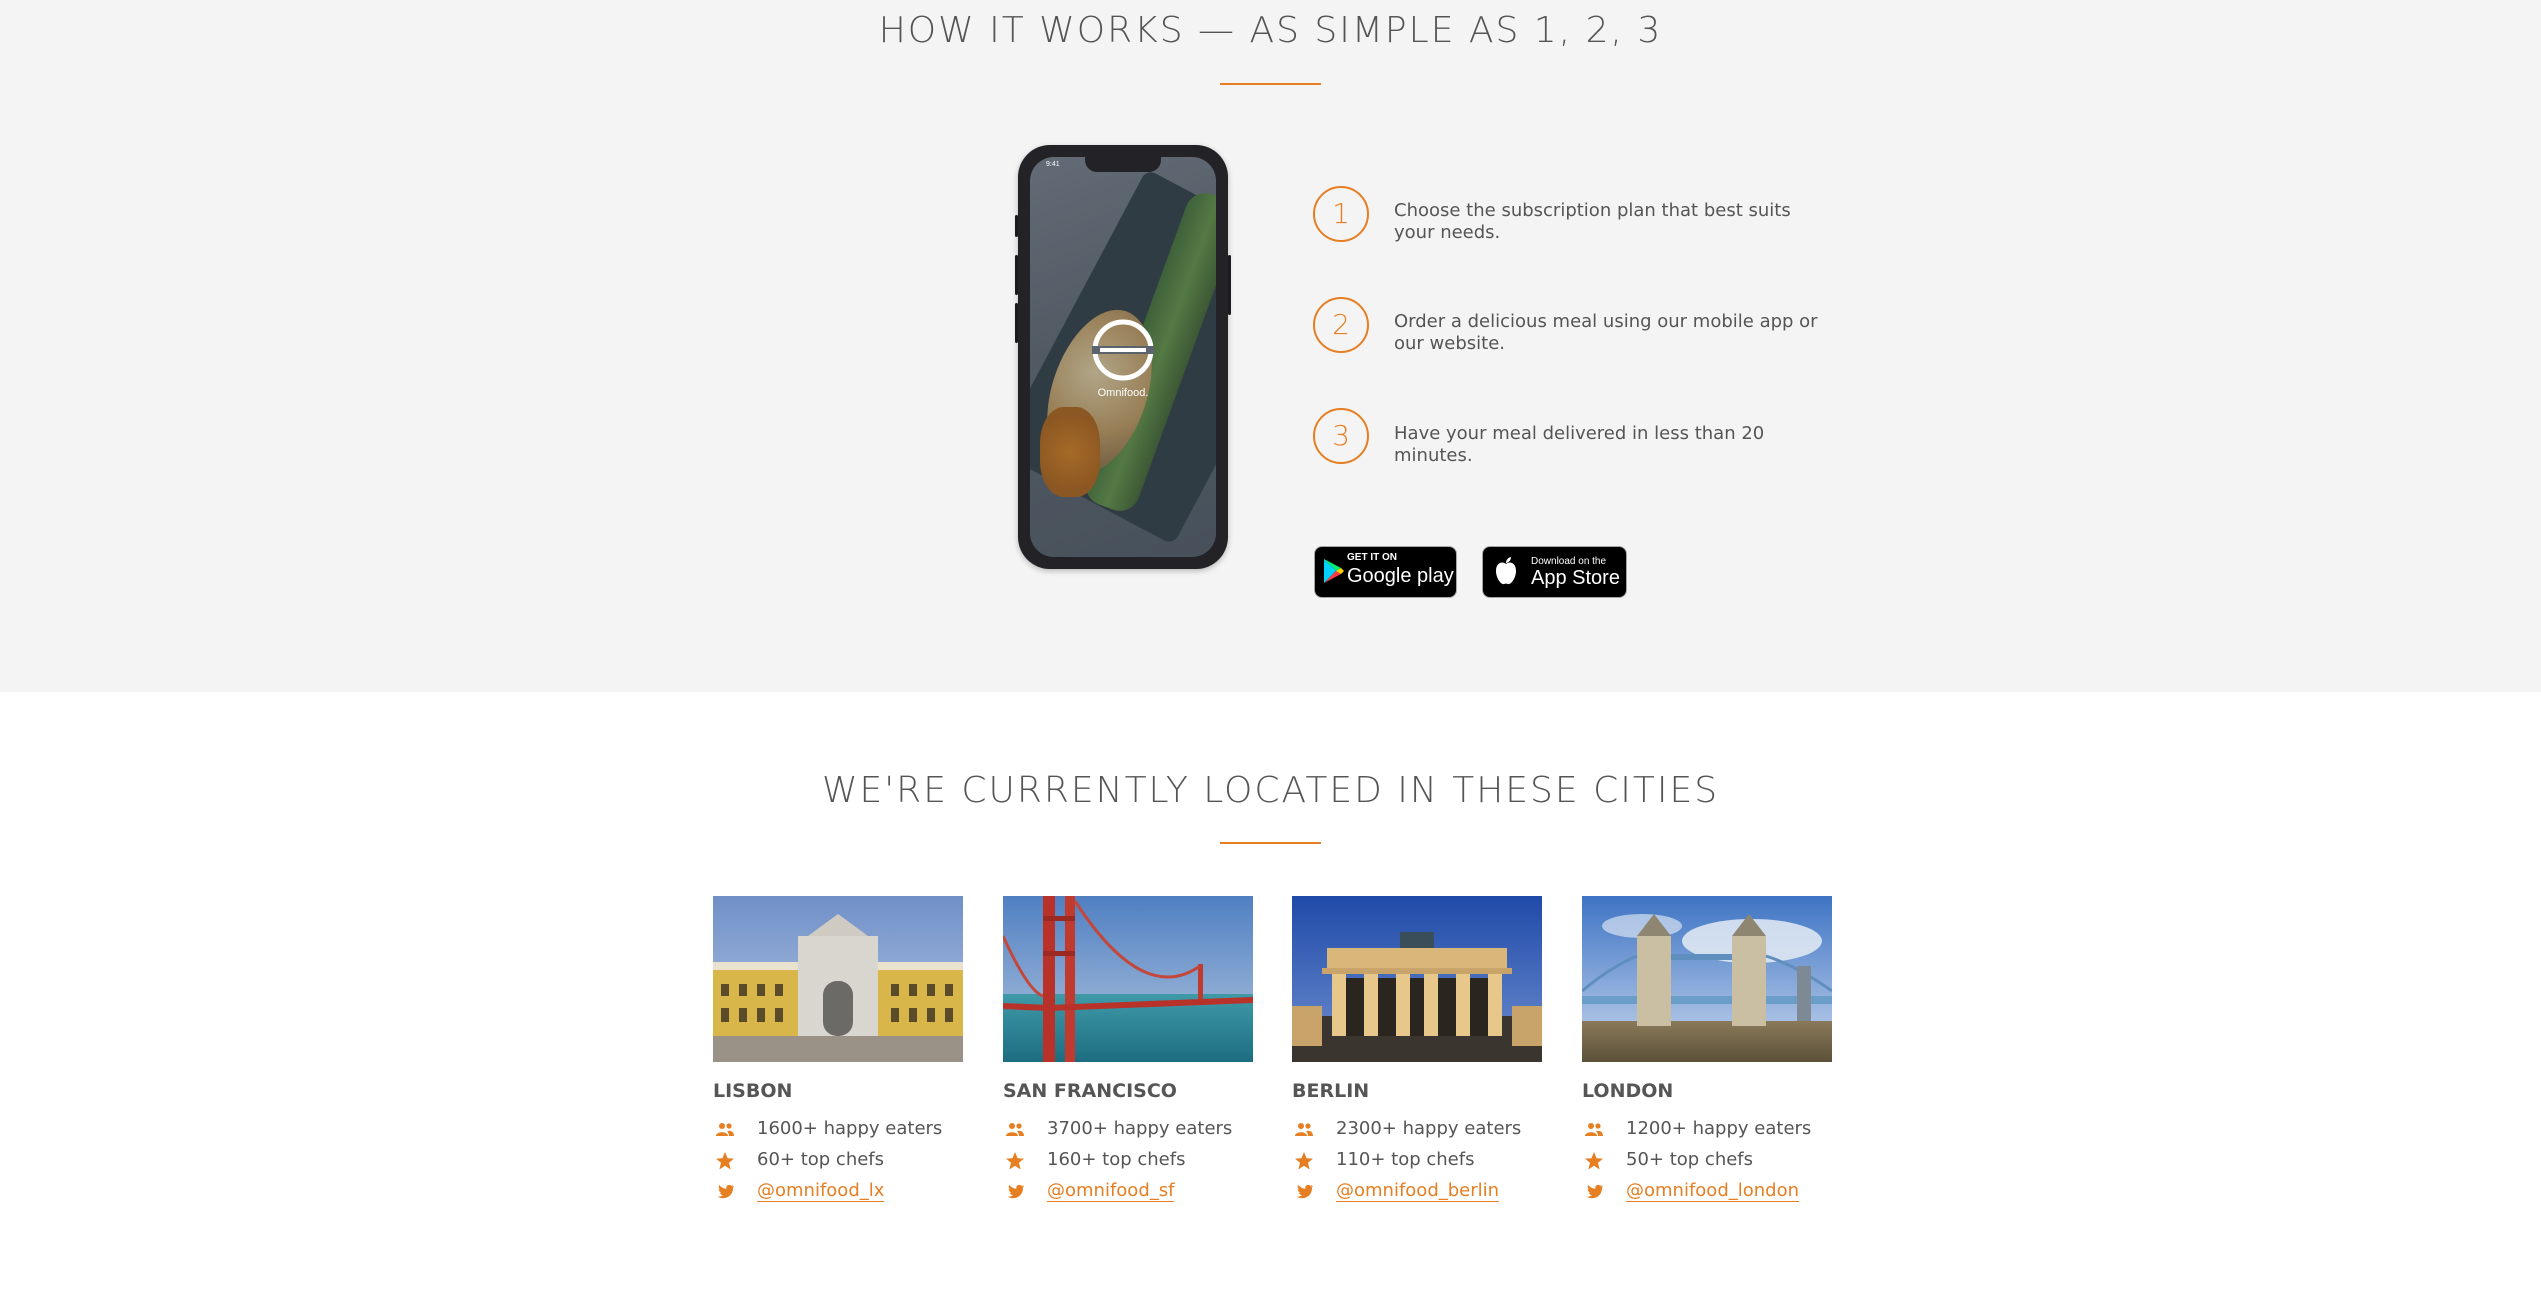 The width and height of the screenshot is (2541, 1293). Describe the element at coordinates (1140, 1128) in the screenshot. I see `eaters-text: 3700+ happy eaters` at that location.